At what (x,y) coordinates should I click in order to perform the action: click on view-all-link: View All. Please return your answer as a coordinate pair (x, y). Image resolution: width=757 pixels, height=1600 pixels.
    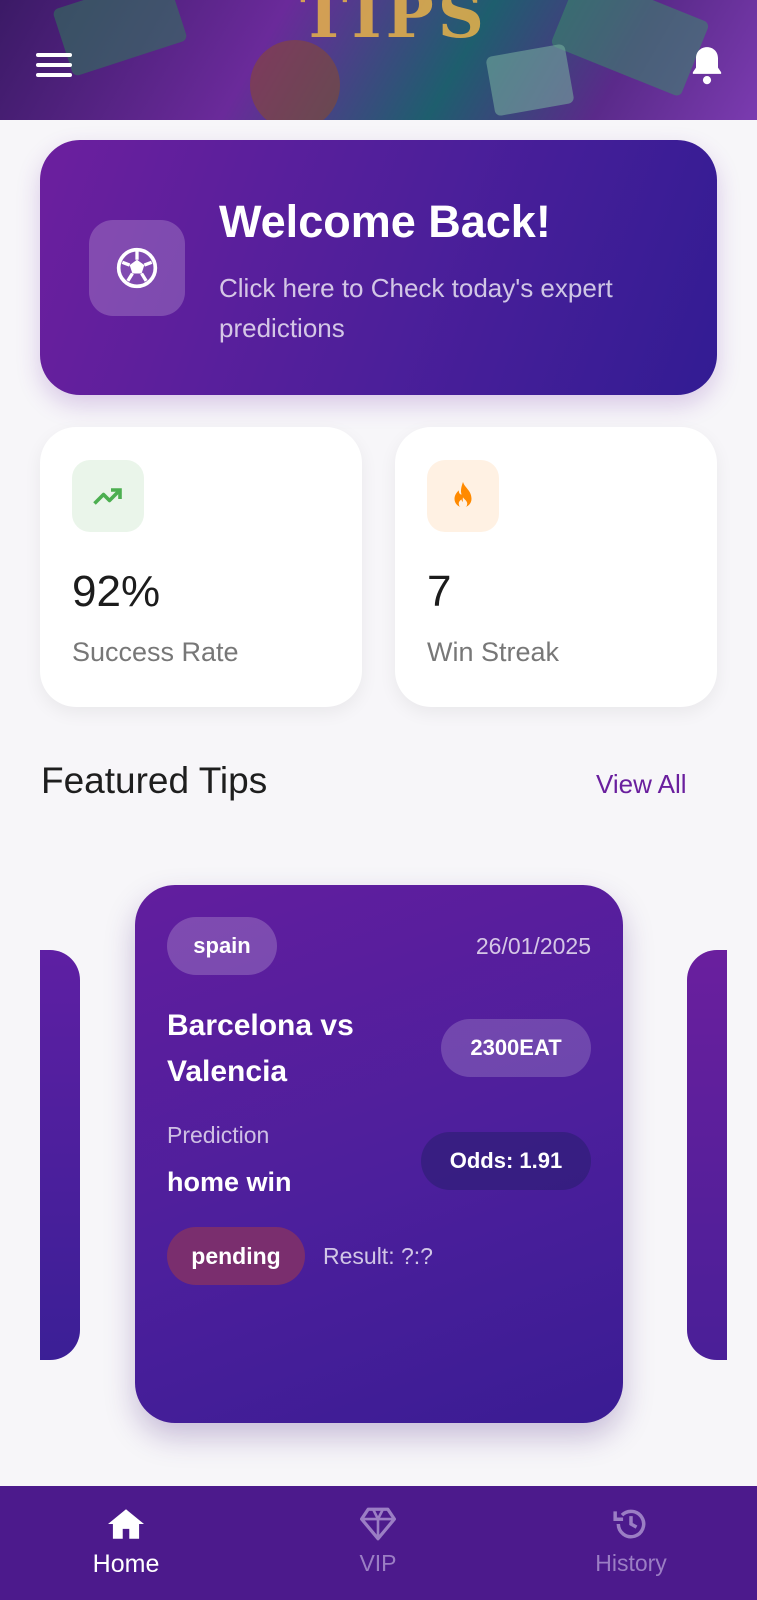
    Looking at the image, I should click on (641, 784).